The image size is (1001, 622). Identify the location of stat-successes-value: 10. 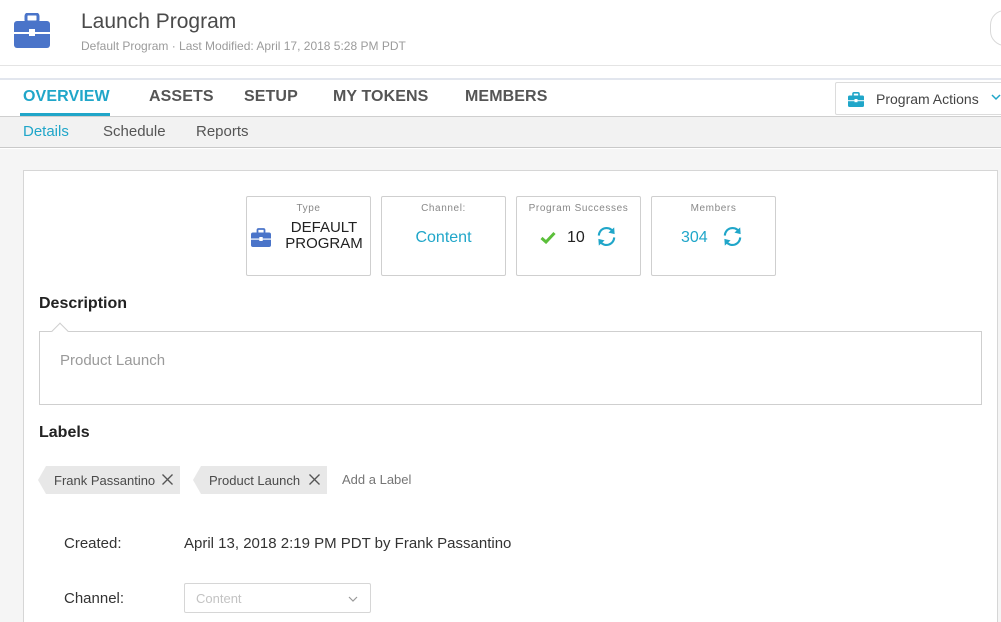
(576, 237).